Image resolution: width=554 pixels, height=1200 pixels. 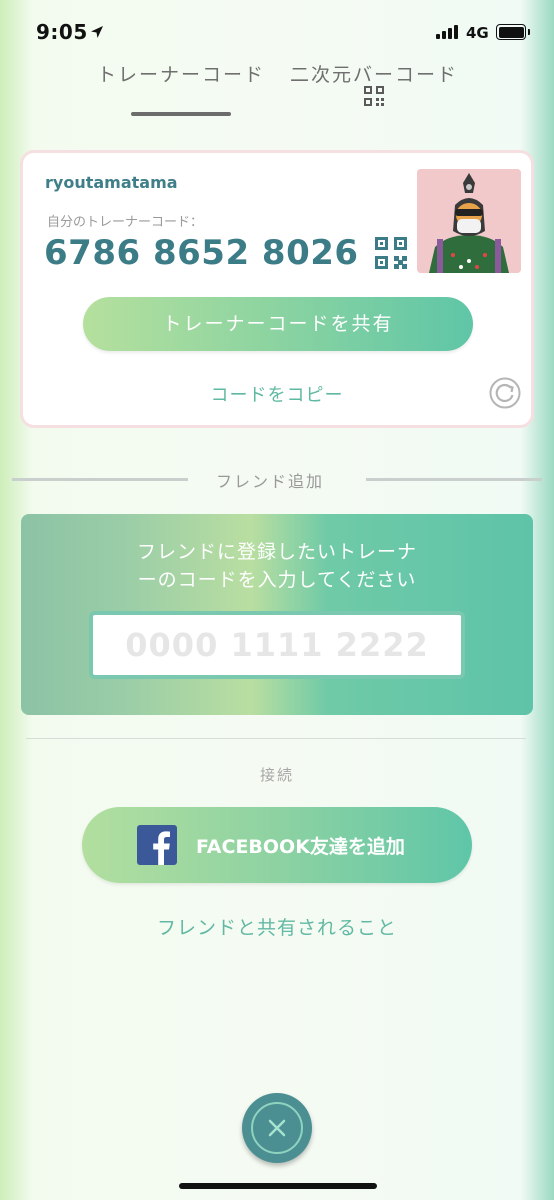 I want to click on location-arrow-icon, so click(x=97, y=32).